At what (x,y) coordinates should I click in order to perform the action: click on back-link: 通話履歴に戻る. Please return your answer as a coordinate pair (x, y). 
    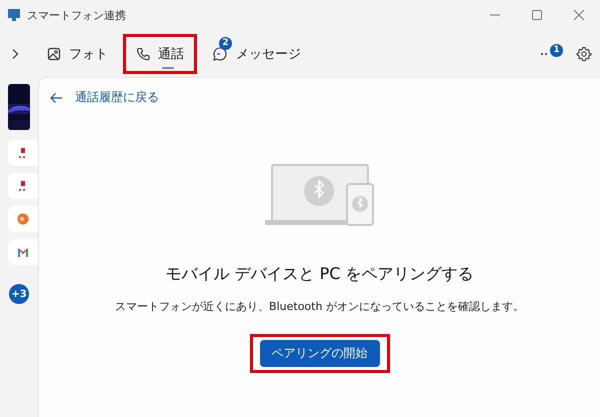
    Looking at the image, I should click on (117, 97).